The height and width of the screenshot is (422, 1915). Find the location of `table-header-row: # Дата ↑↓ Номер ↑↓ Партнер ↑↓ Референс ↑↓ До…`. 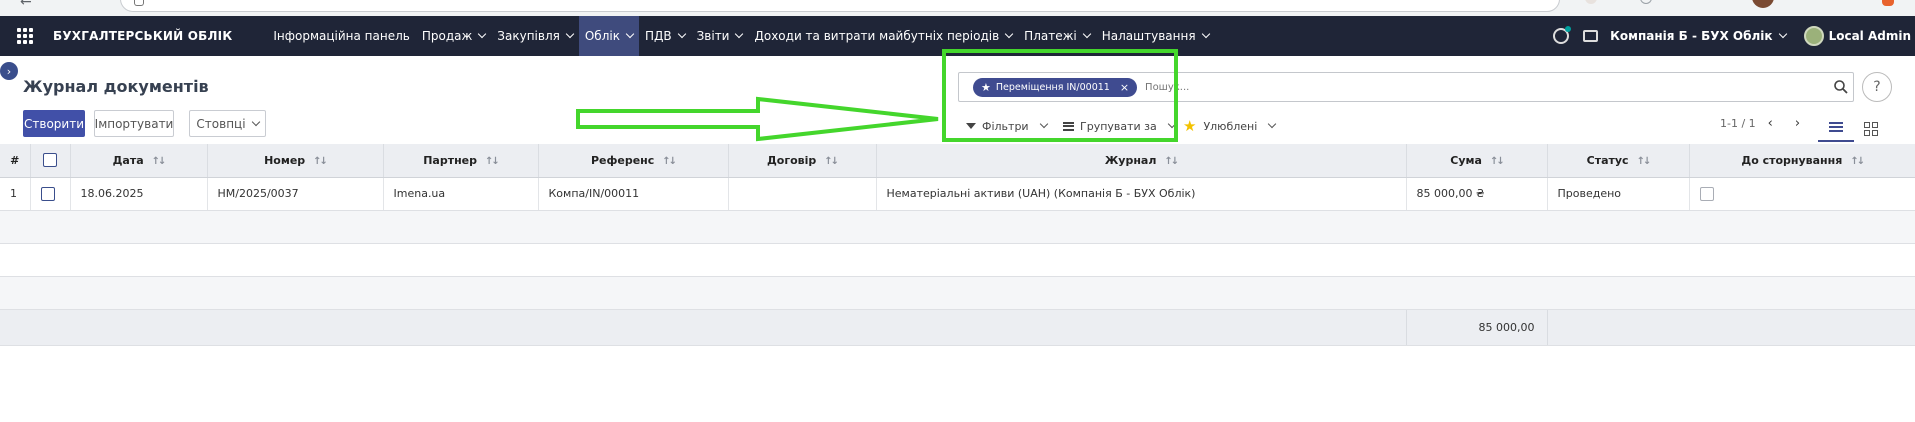

table-header-row: # Дата ↑↓ Номер ↑↓ Партнер ↑↓ Референс ↑↓ До… is located at coordinates (957, 161).